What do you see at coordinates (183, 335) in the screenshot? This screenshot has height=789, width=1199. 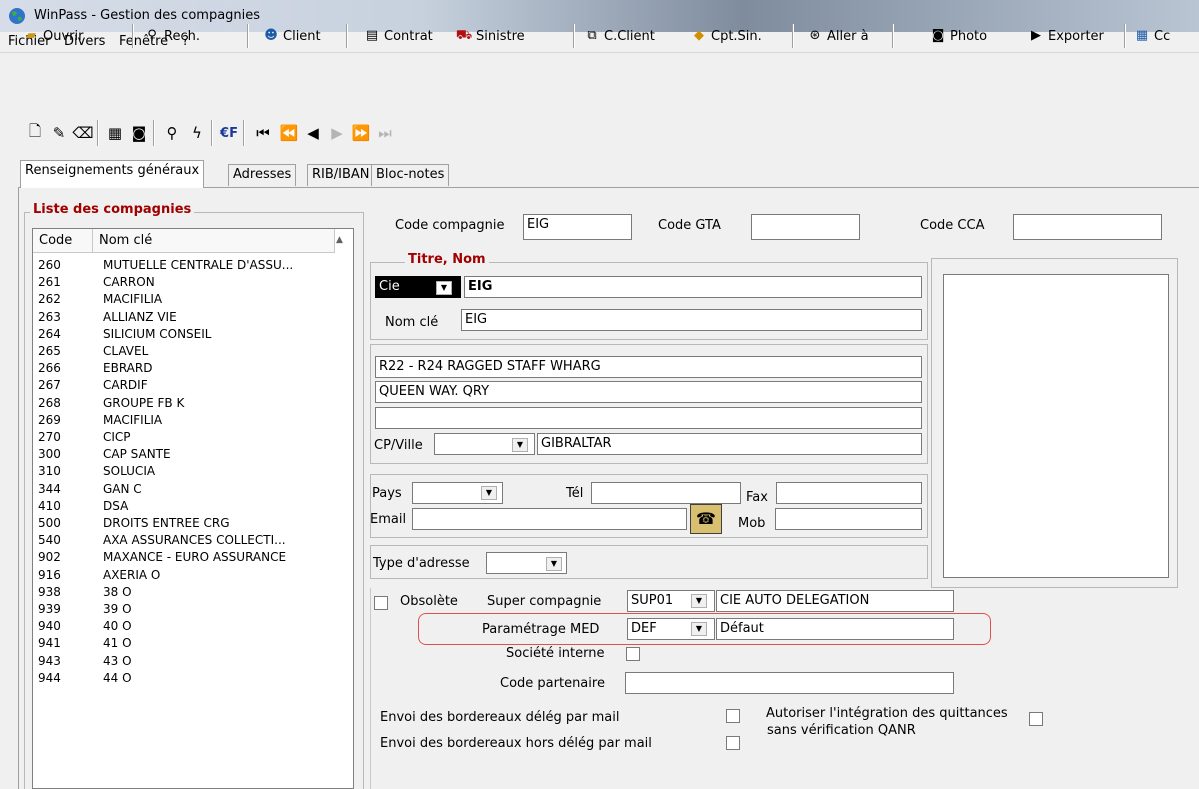 I see `list-item: 264 SILICIUM CONSEIL` at bounding box center [183, 335].